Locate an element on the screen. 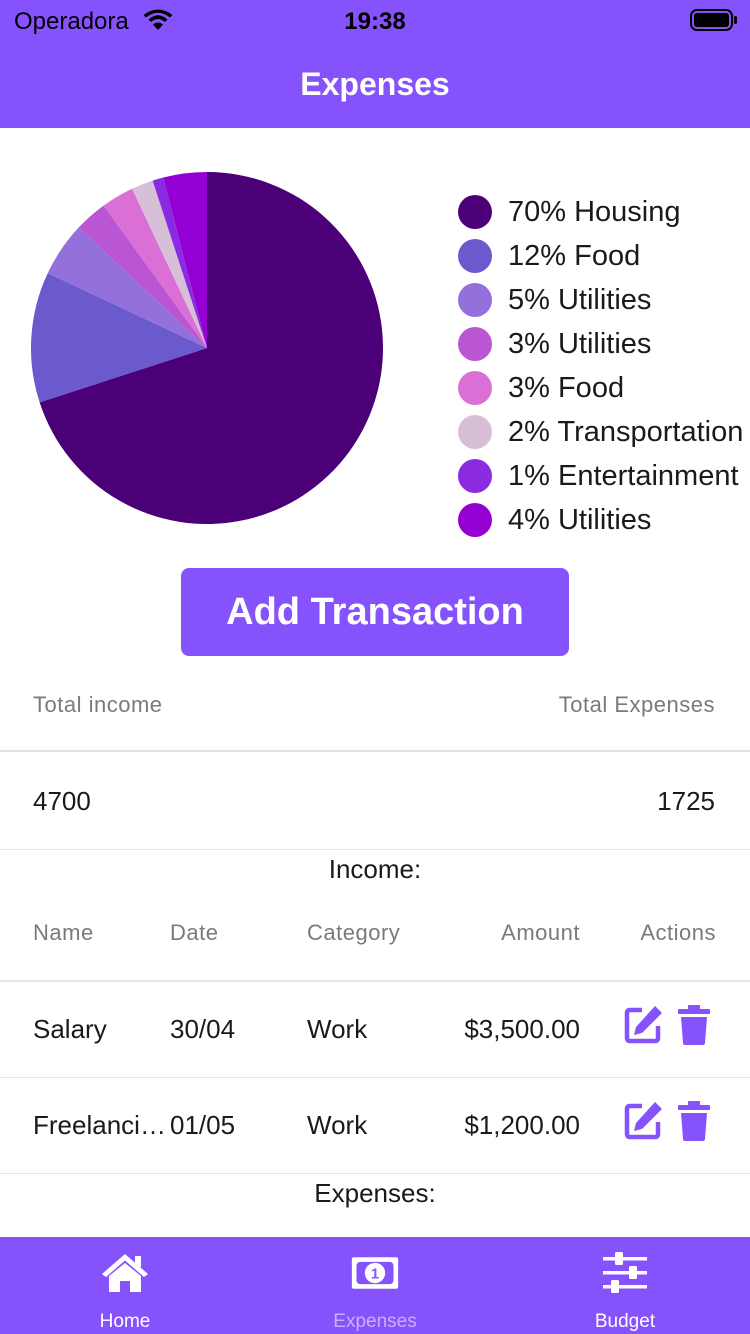 This screenshot has height=1334, width=750. legend-item: 3% Utilities is located at coordinates (604, 344).